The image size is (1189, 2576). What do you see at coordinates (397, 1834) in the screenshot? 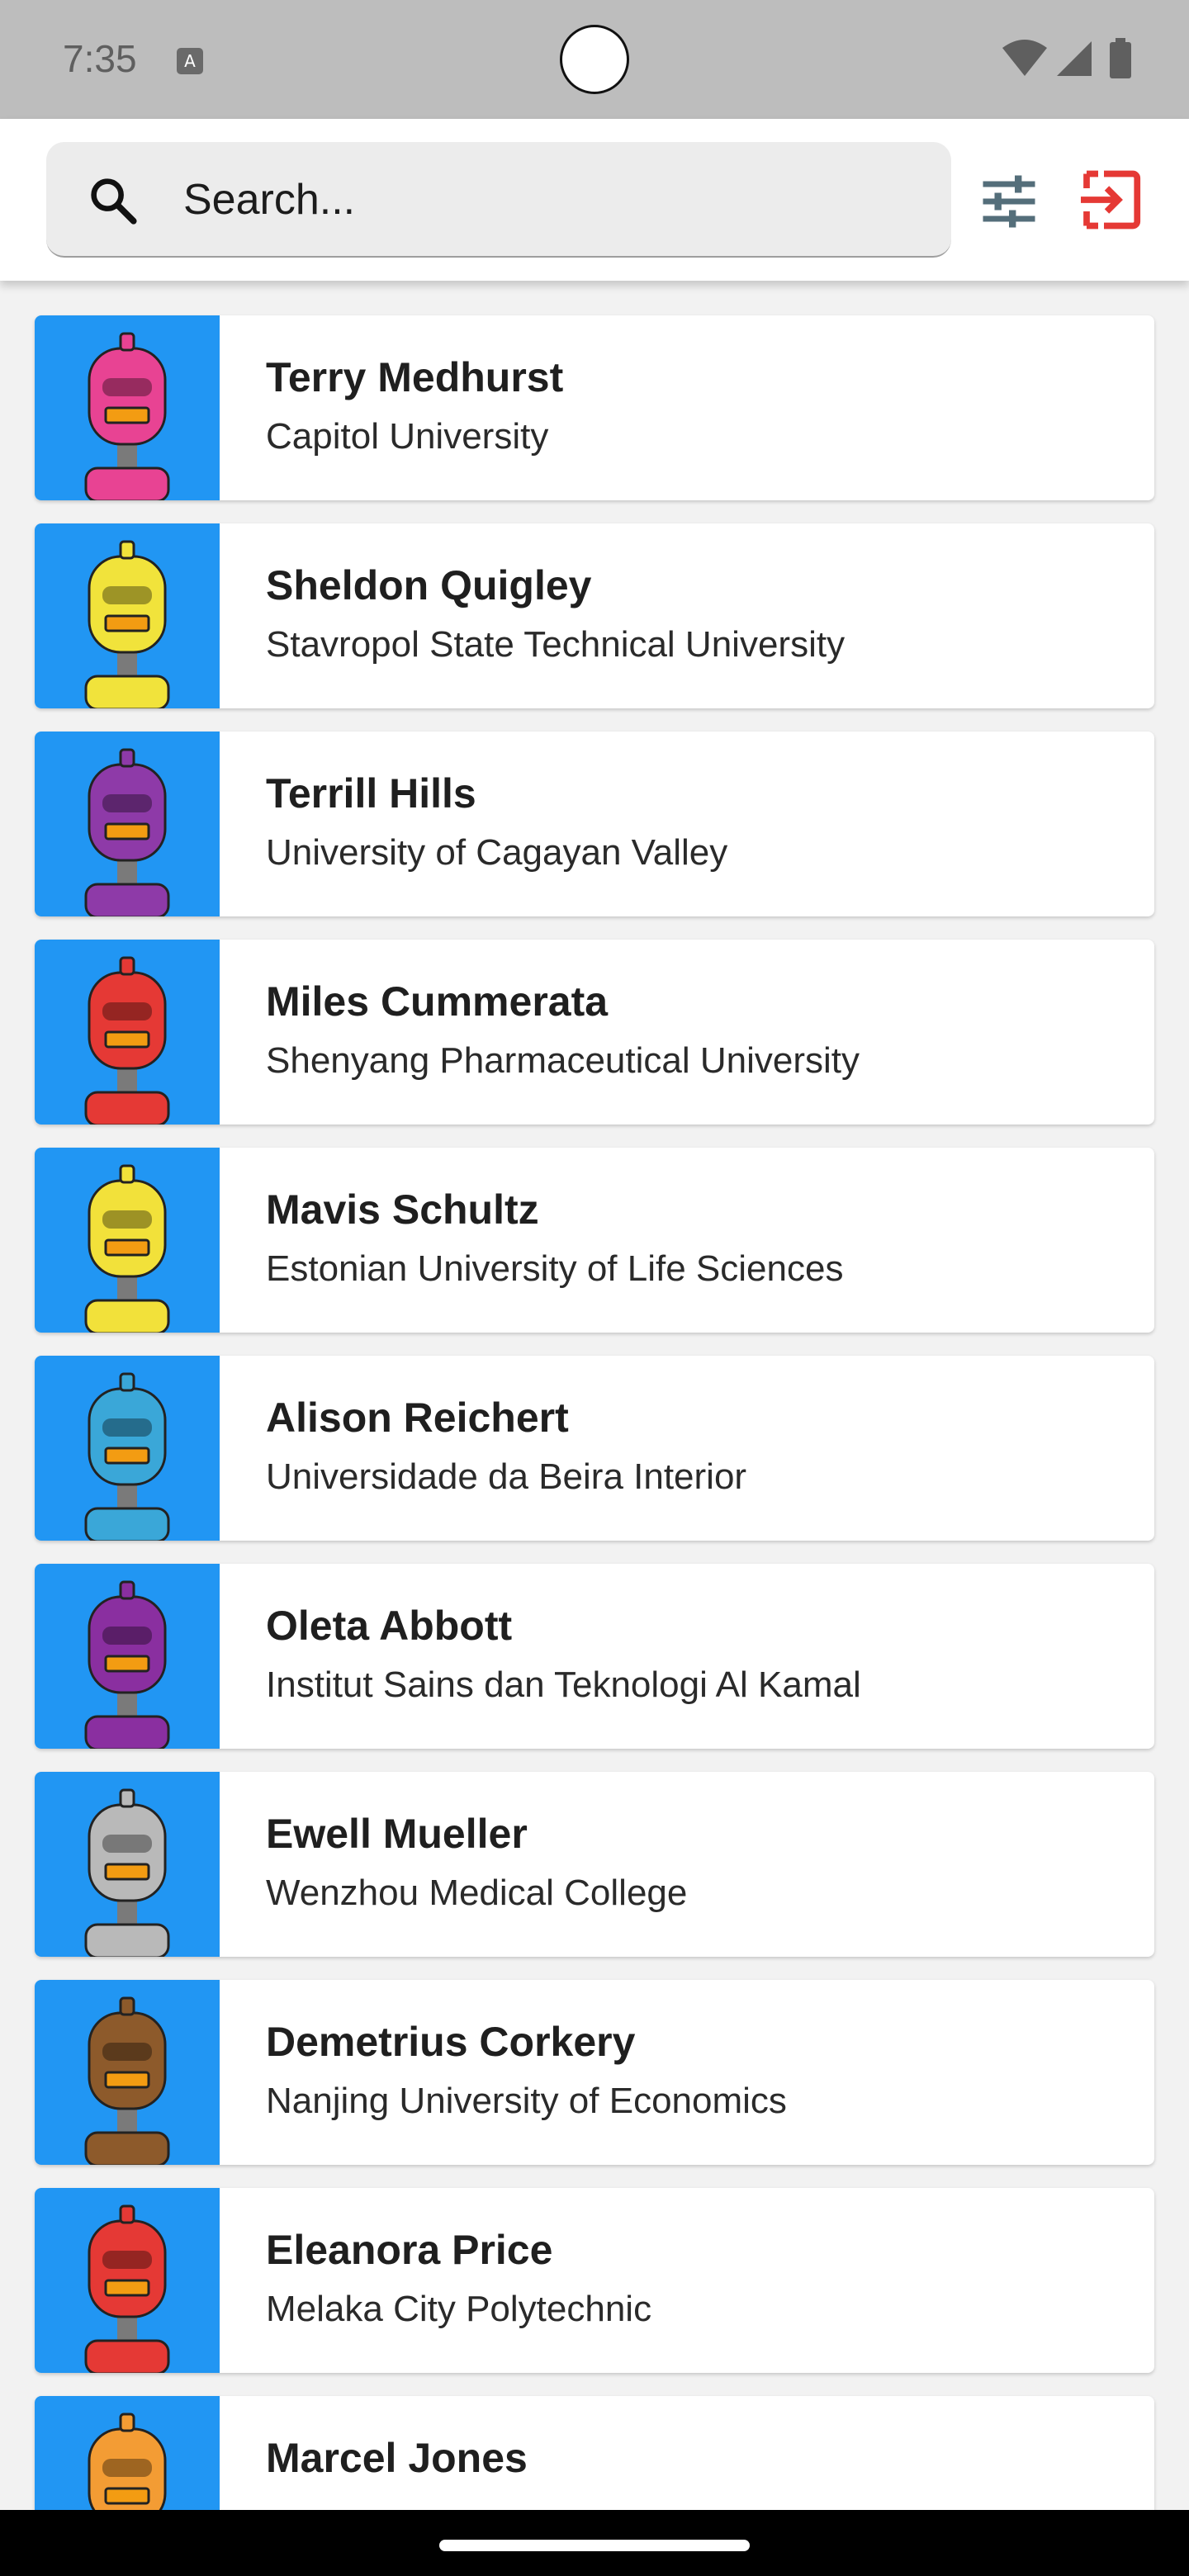
I see `person-name: Ewell Mueller` at bounding box center [397, 1834].